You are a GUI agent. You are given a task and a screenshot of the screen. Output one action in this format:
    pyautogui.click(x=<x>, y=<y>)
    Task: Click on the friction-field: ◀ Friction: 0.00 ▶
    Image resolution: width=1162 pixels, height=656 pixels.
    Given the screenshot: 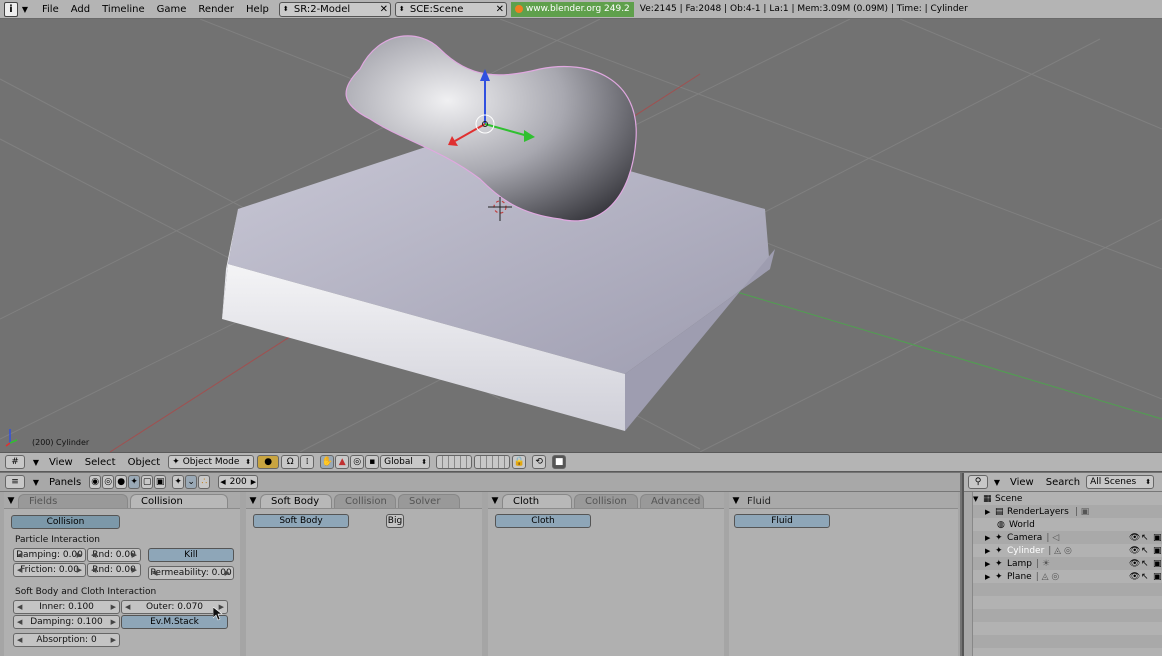 What is the action you would take?
    pyautogui.click(x=49, y=570)
    